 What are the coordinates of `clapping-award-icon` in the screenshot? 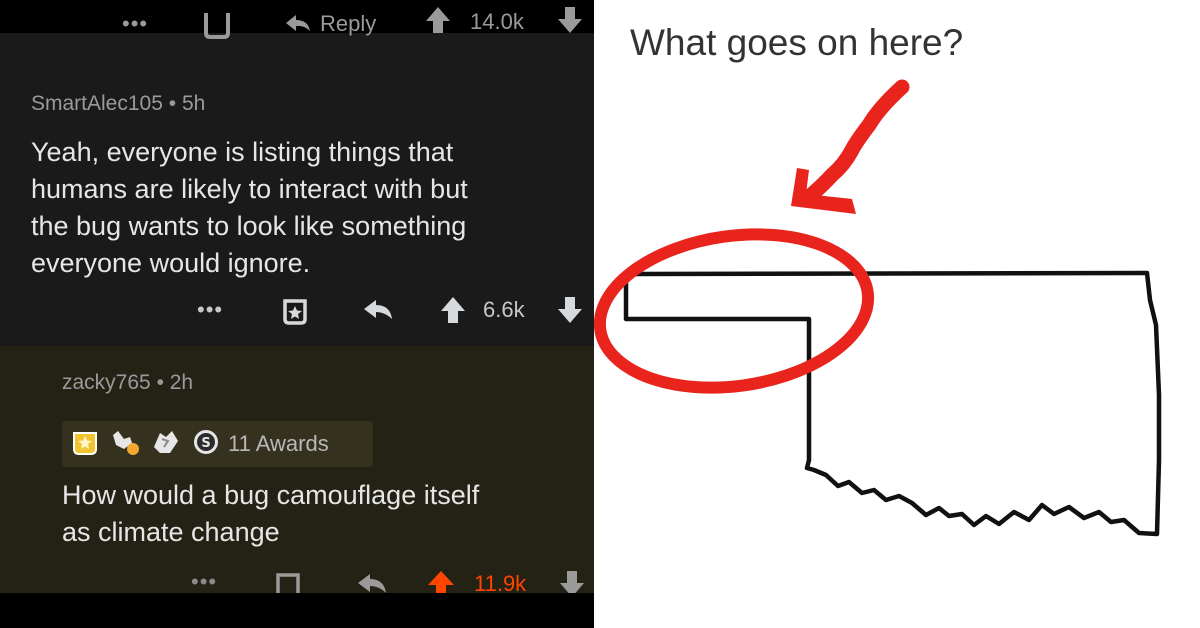 It's located at (167, 444).